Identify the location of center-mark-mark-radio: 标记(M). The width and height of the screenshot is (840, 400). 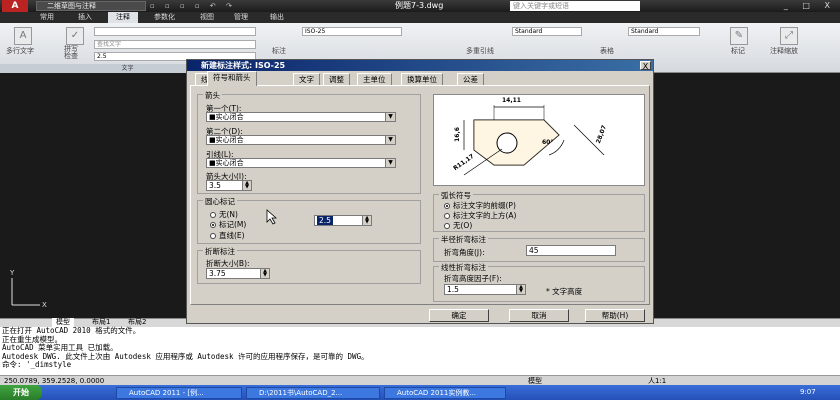
(228, 224).